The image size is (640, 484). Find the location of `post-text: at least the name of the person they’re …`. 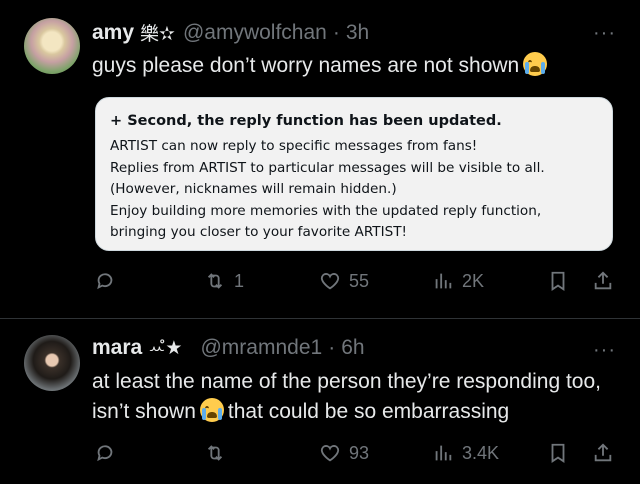

post-text: at least the name of the person they’re … is located at coordinates (352, 397).